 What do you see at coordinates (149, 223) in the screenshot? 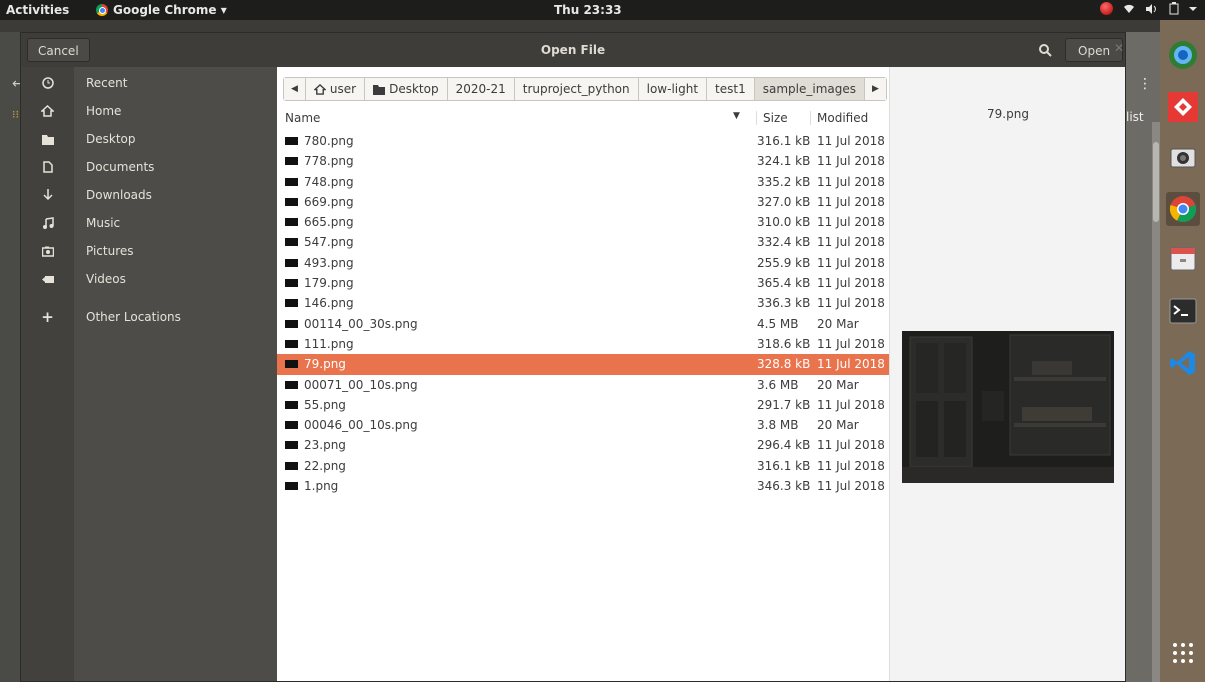
I see `sidebar-item-music: Music` at bounding box center [149, 223].